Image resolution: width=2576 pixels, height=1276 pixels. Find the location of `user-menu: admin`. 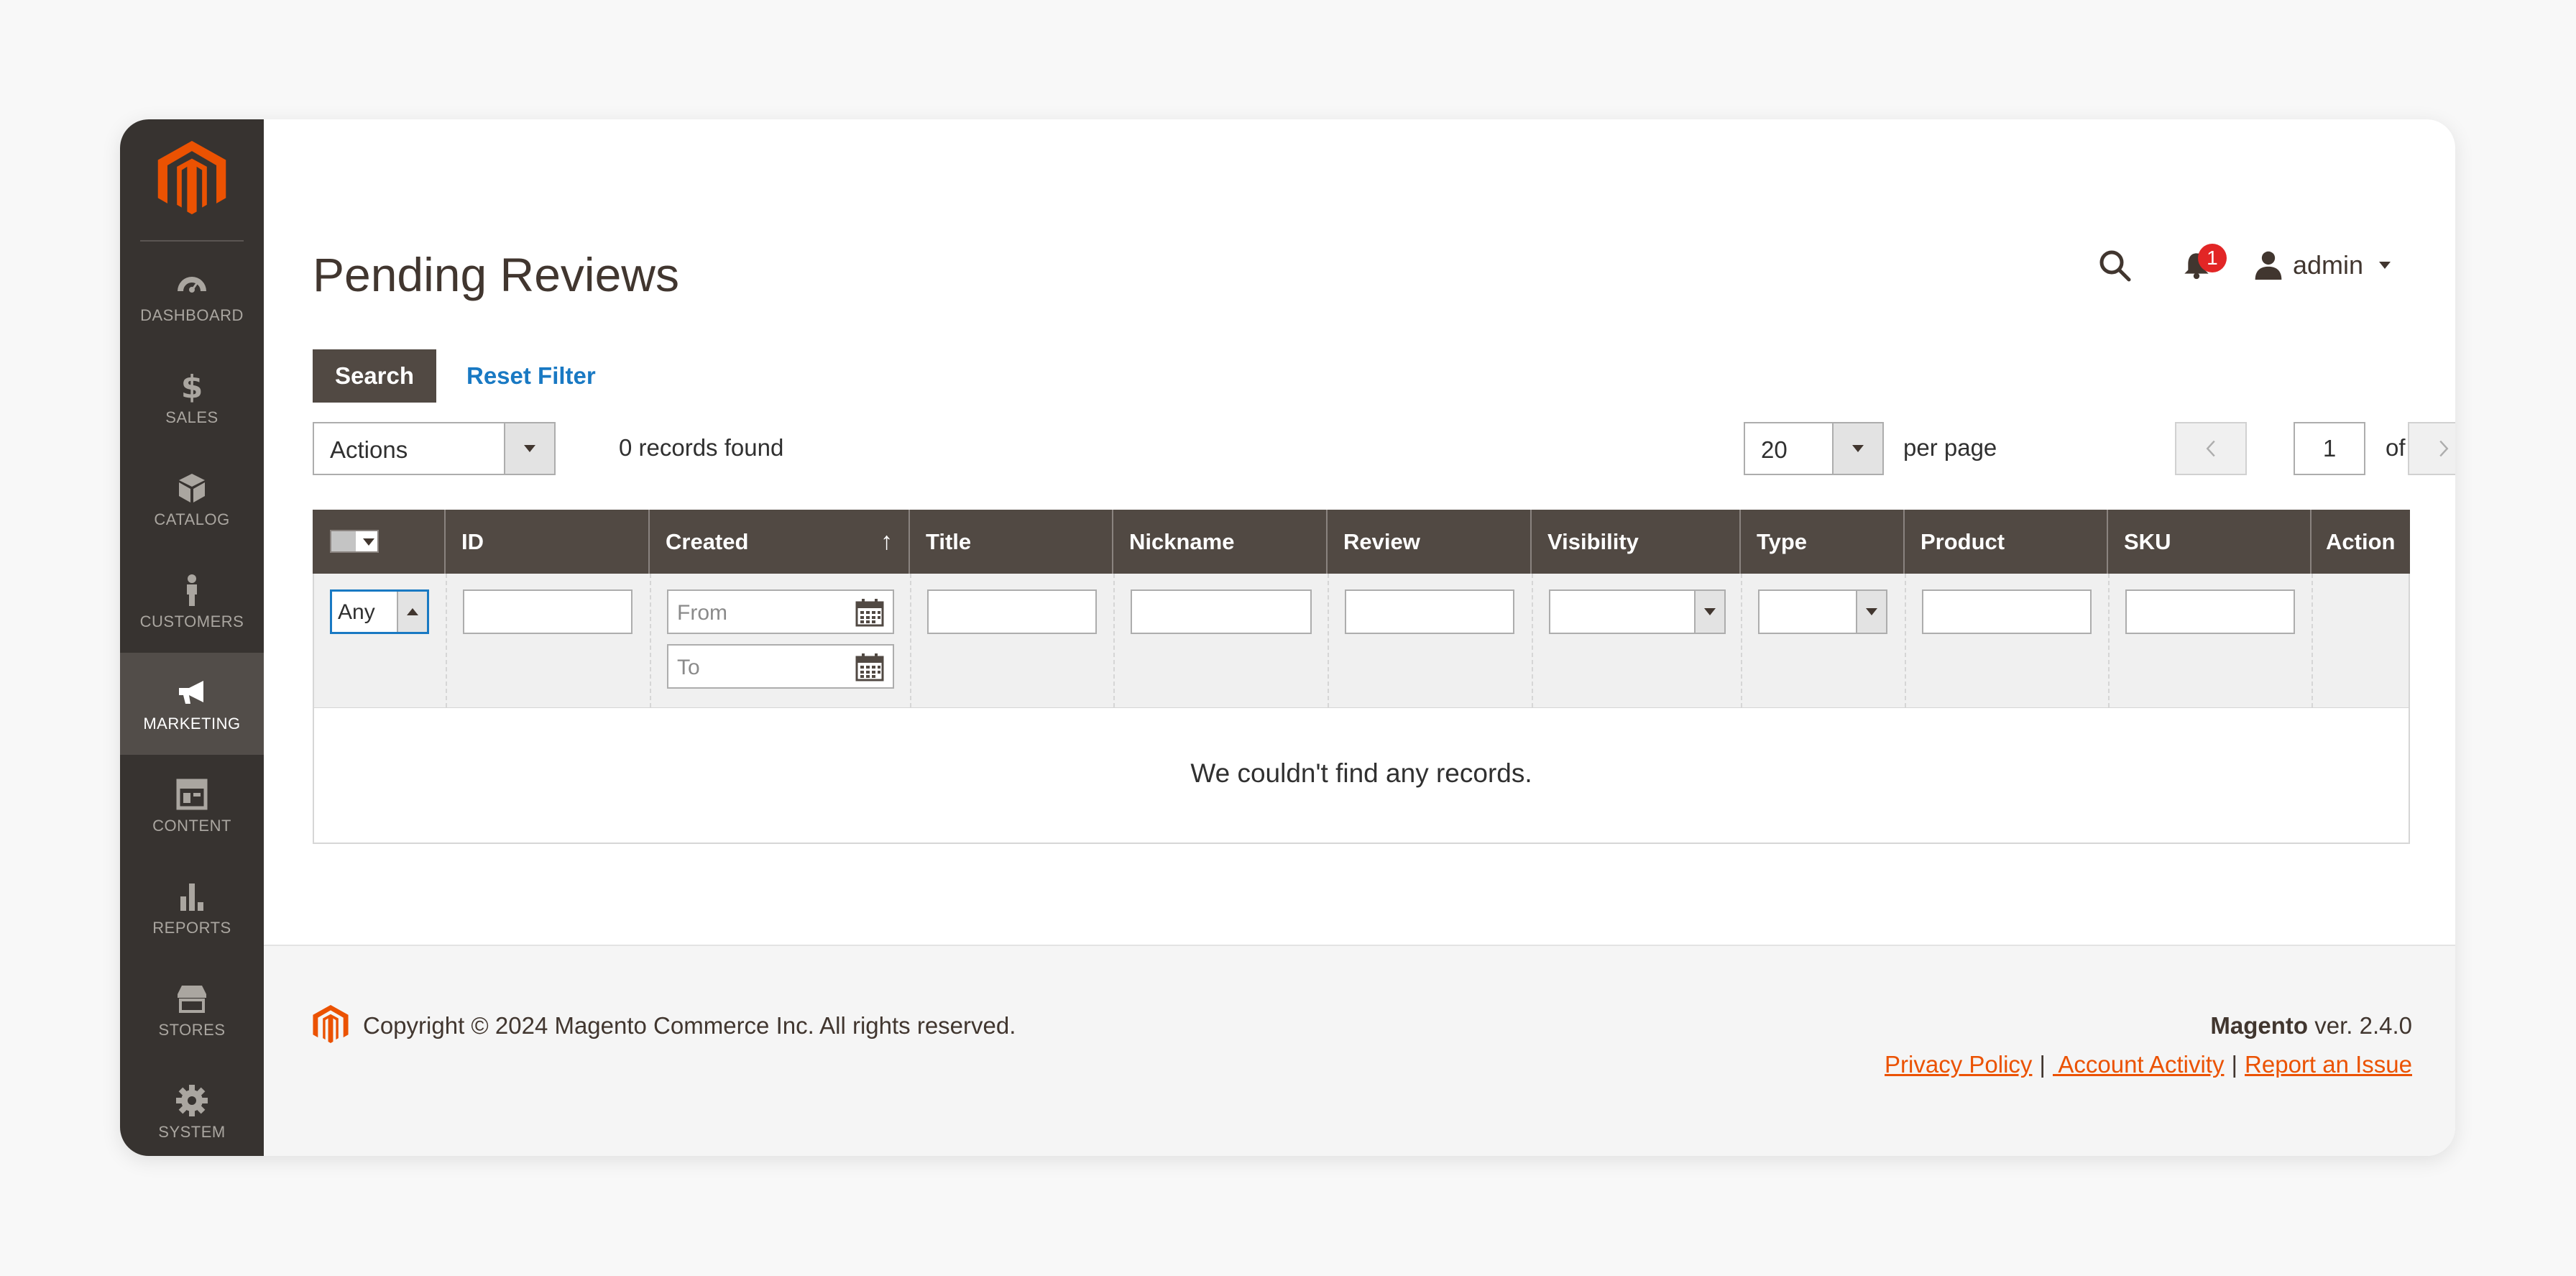

user-menu: admin is located at coordinates (2322, 265).